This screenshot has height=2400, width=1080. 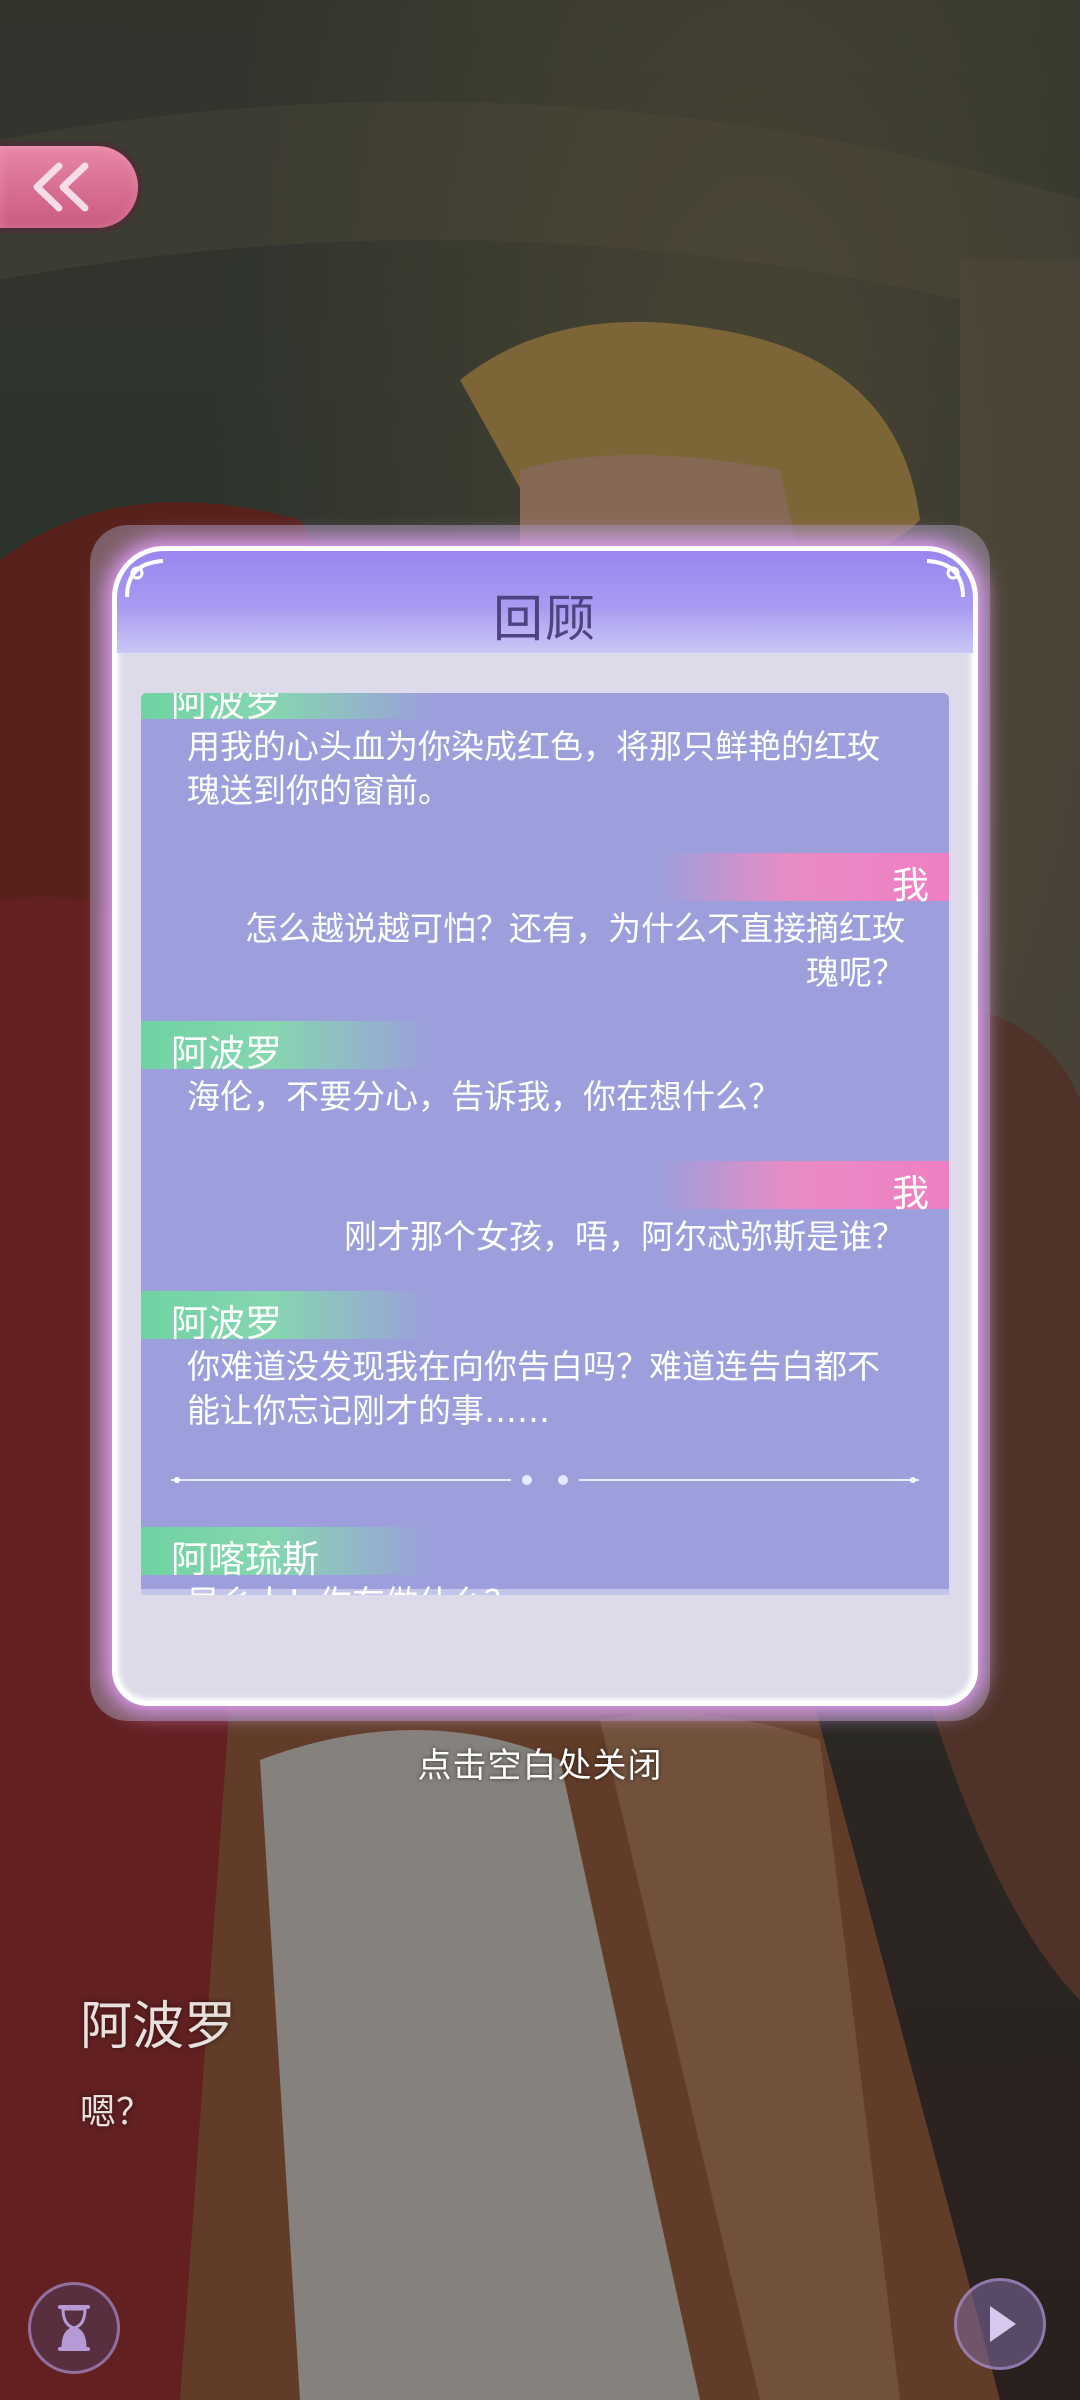 I want to click on history-message: 怎么越说越可怕？还有，为什么不直接摘红玫瑰呢？, so click(x=575, y=950).